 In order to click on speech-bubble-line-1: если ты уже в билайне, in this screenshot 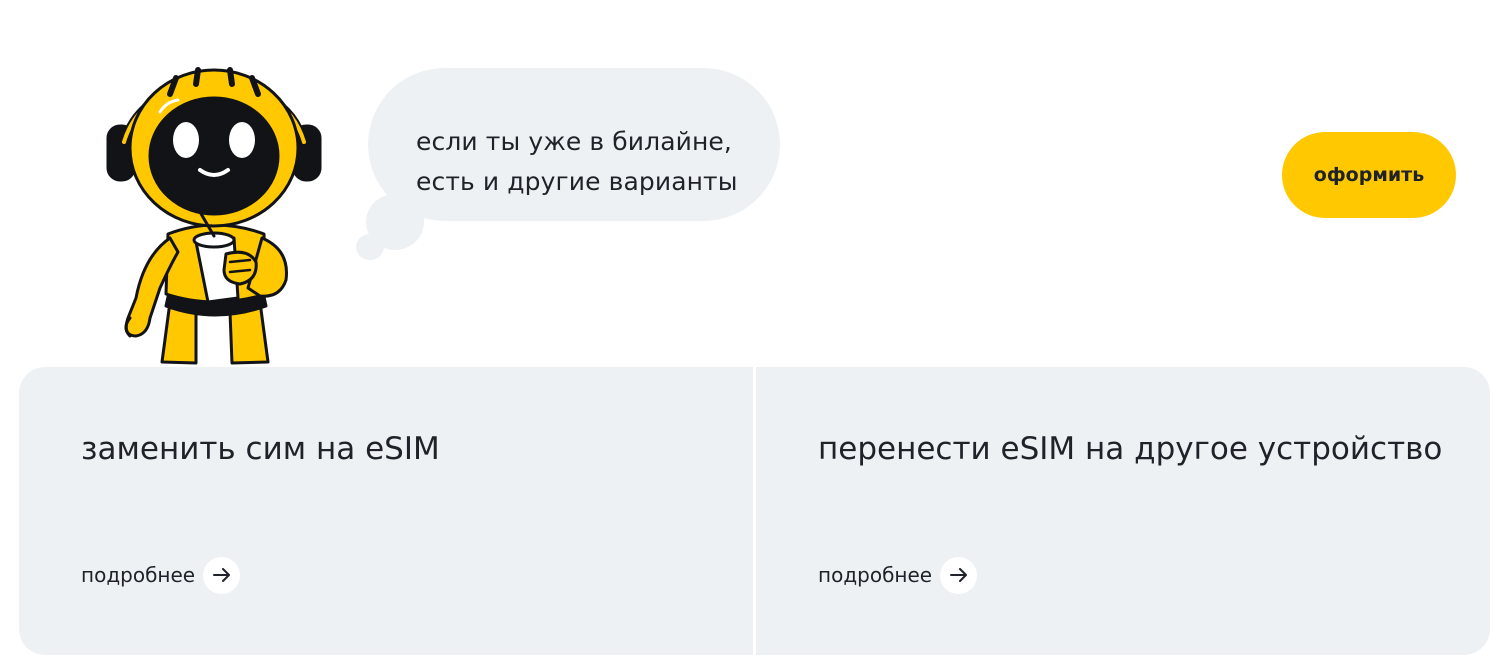, I will do `click(574, 141)`.